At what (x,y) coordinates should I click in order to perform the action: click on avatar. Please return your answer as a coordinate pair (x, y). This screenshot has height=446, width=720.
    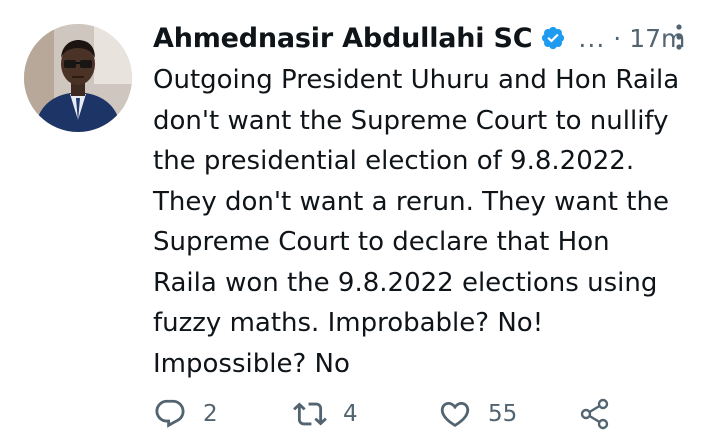
    Looking at the image, I should click on (78, 78).